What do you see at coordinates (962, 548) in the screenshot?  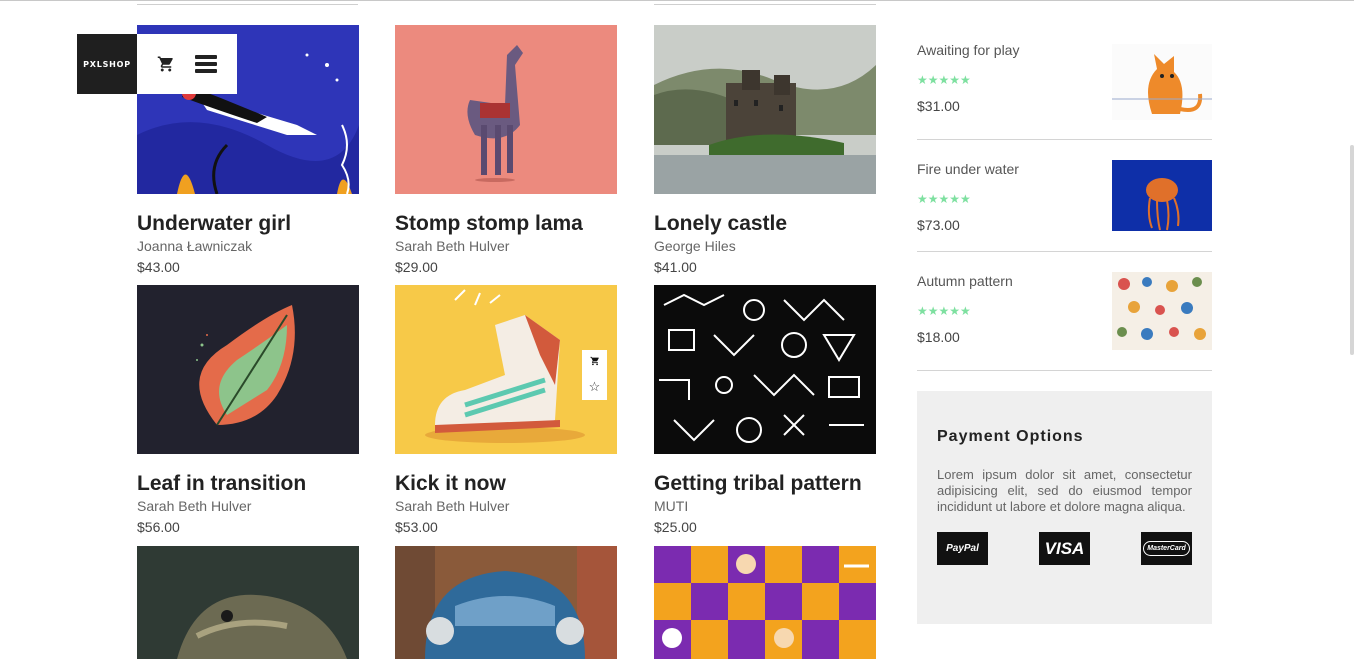 I see `paypal-logo: PayPal` at bounding box center [962, 548].